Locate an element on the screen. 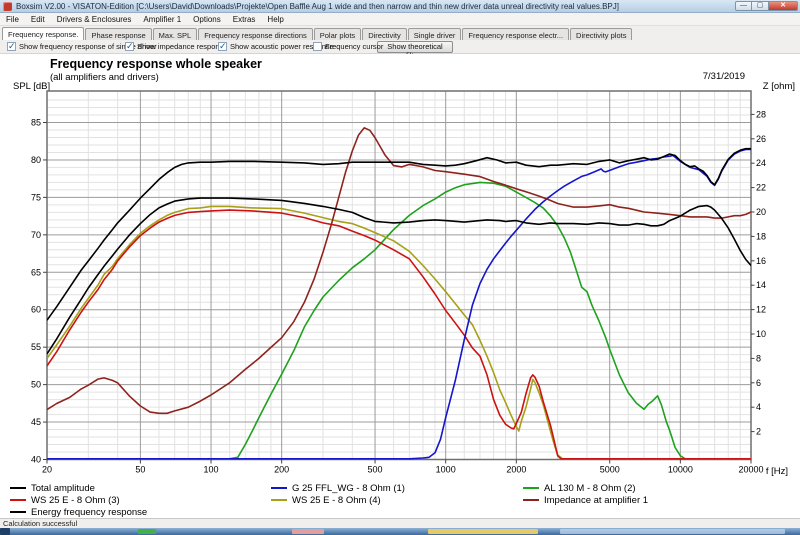  svg-text: 70 is located at coordinates (36, 235).